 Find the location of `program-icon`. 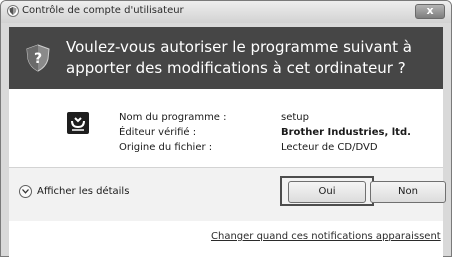

program-icon is located at coordinates (78, 123).